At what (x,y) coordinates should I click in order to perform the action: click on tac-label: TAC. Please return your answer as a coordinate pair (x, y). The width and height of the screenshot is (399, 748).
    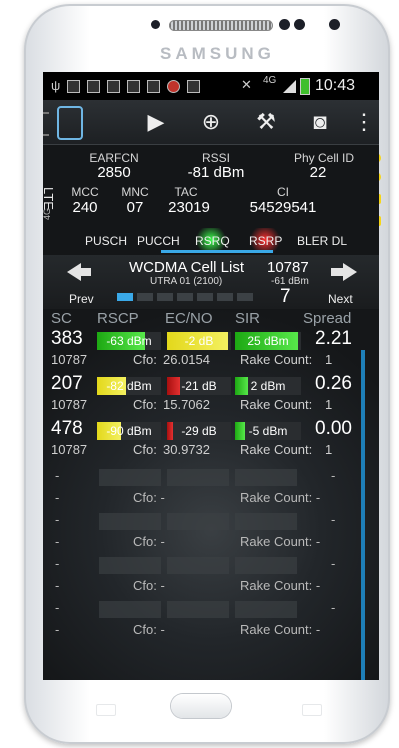
    Looking at the image, I should click on (186, 192).